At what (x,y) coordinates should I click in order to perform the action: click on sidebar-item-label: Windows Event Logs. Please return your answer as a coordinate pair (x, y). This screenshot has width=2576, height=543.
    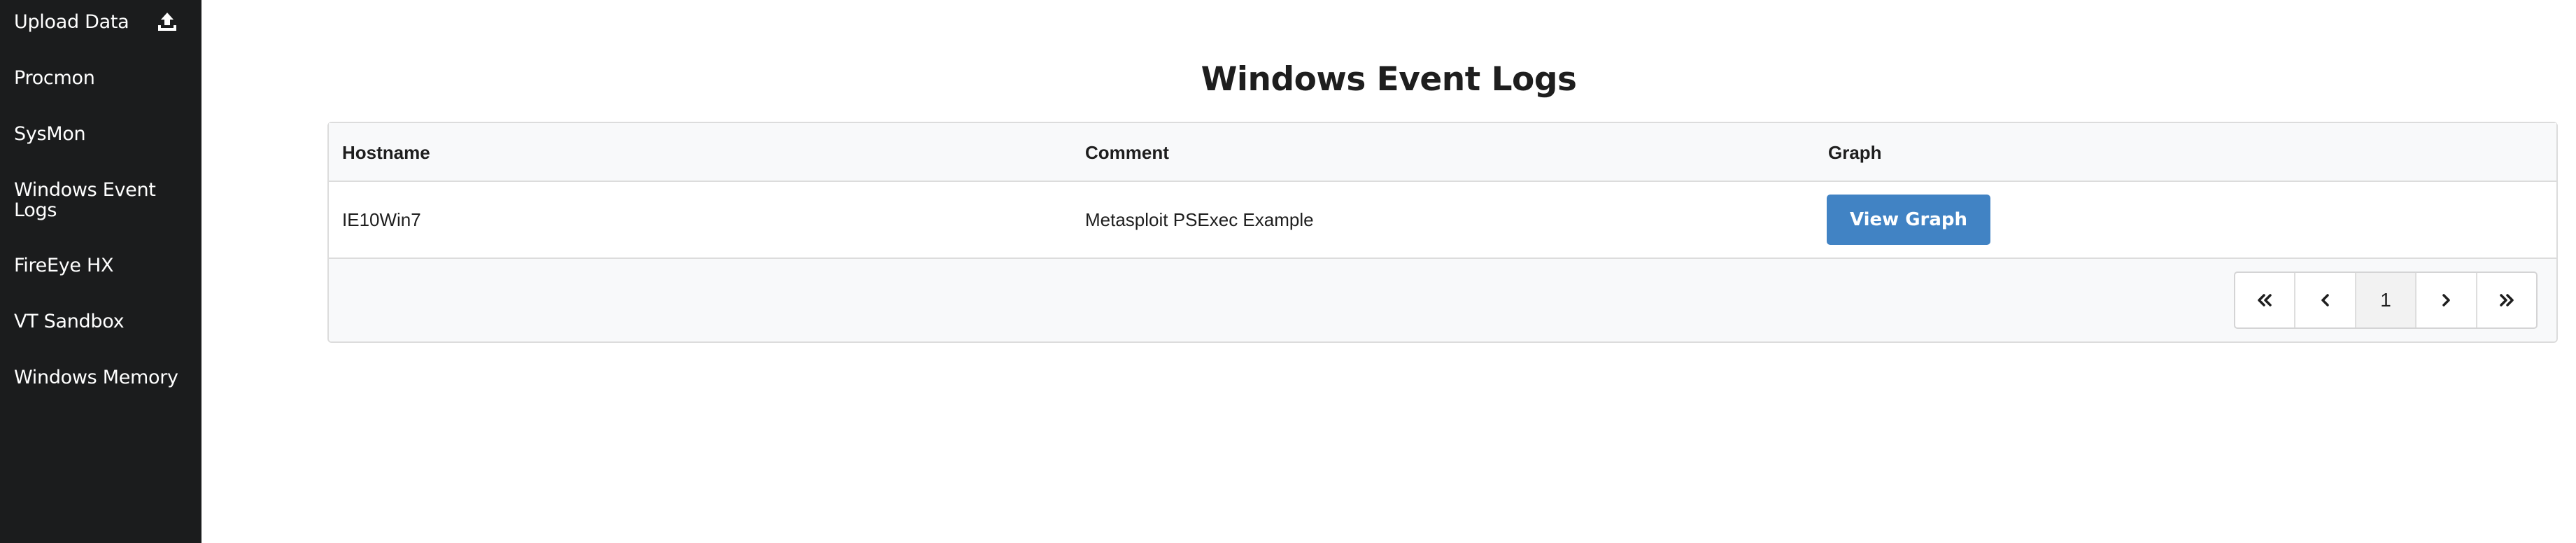
    Looking at the image, I should click on (85, 200).